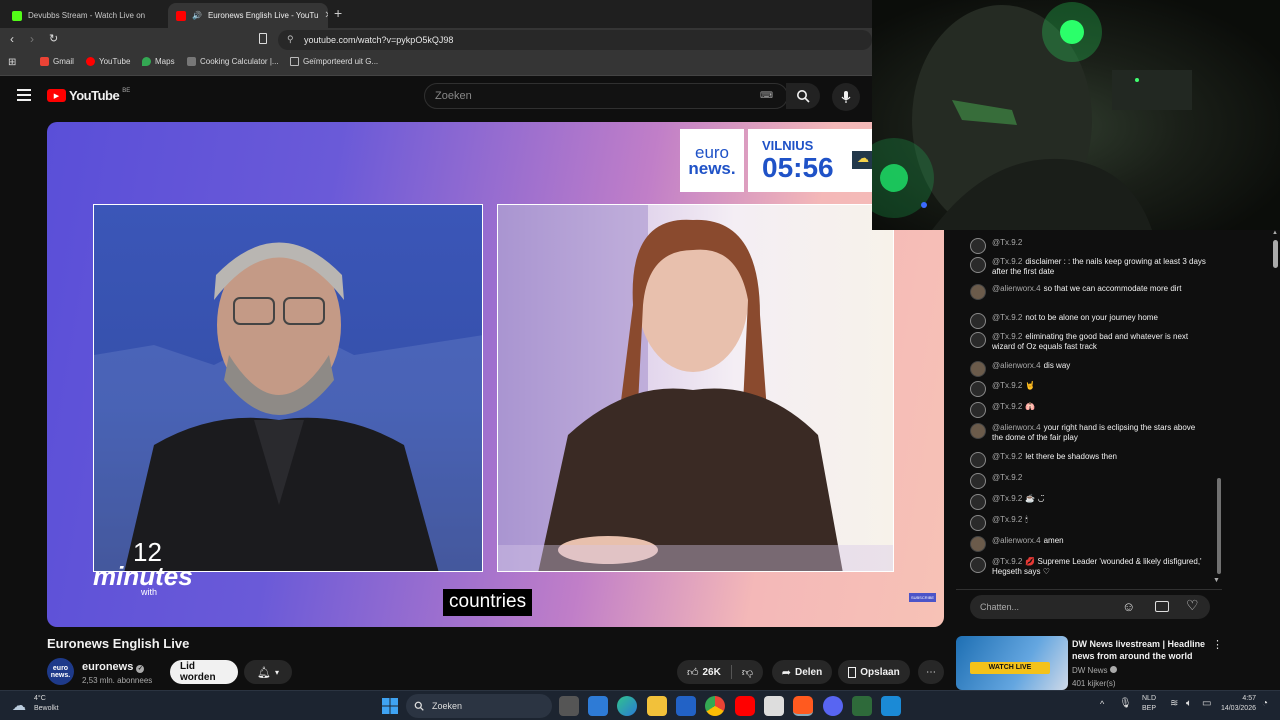  Describe the element at coordinates (113, 667) in the screenshot. I see `channel-name: euronews ✓` at that location.